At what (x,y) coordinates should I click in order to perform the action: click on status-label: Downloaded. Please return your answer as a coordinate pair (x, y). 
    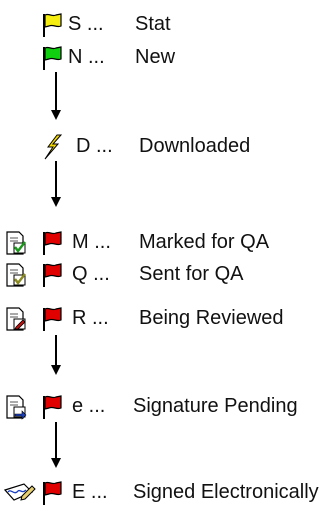
    Looking at the image, I should click on (195, 146).